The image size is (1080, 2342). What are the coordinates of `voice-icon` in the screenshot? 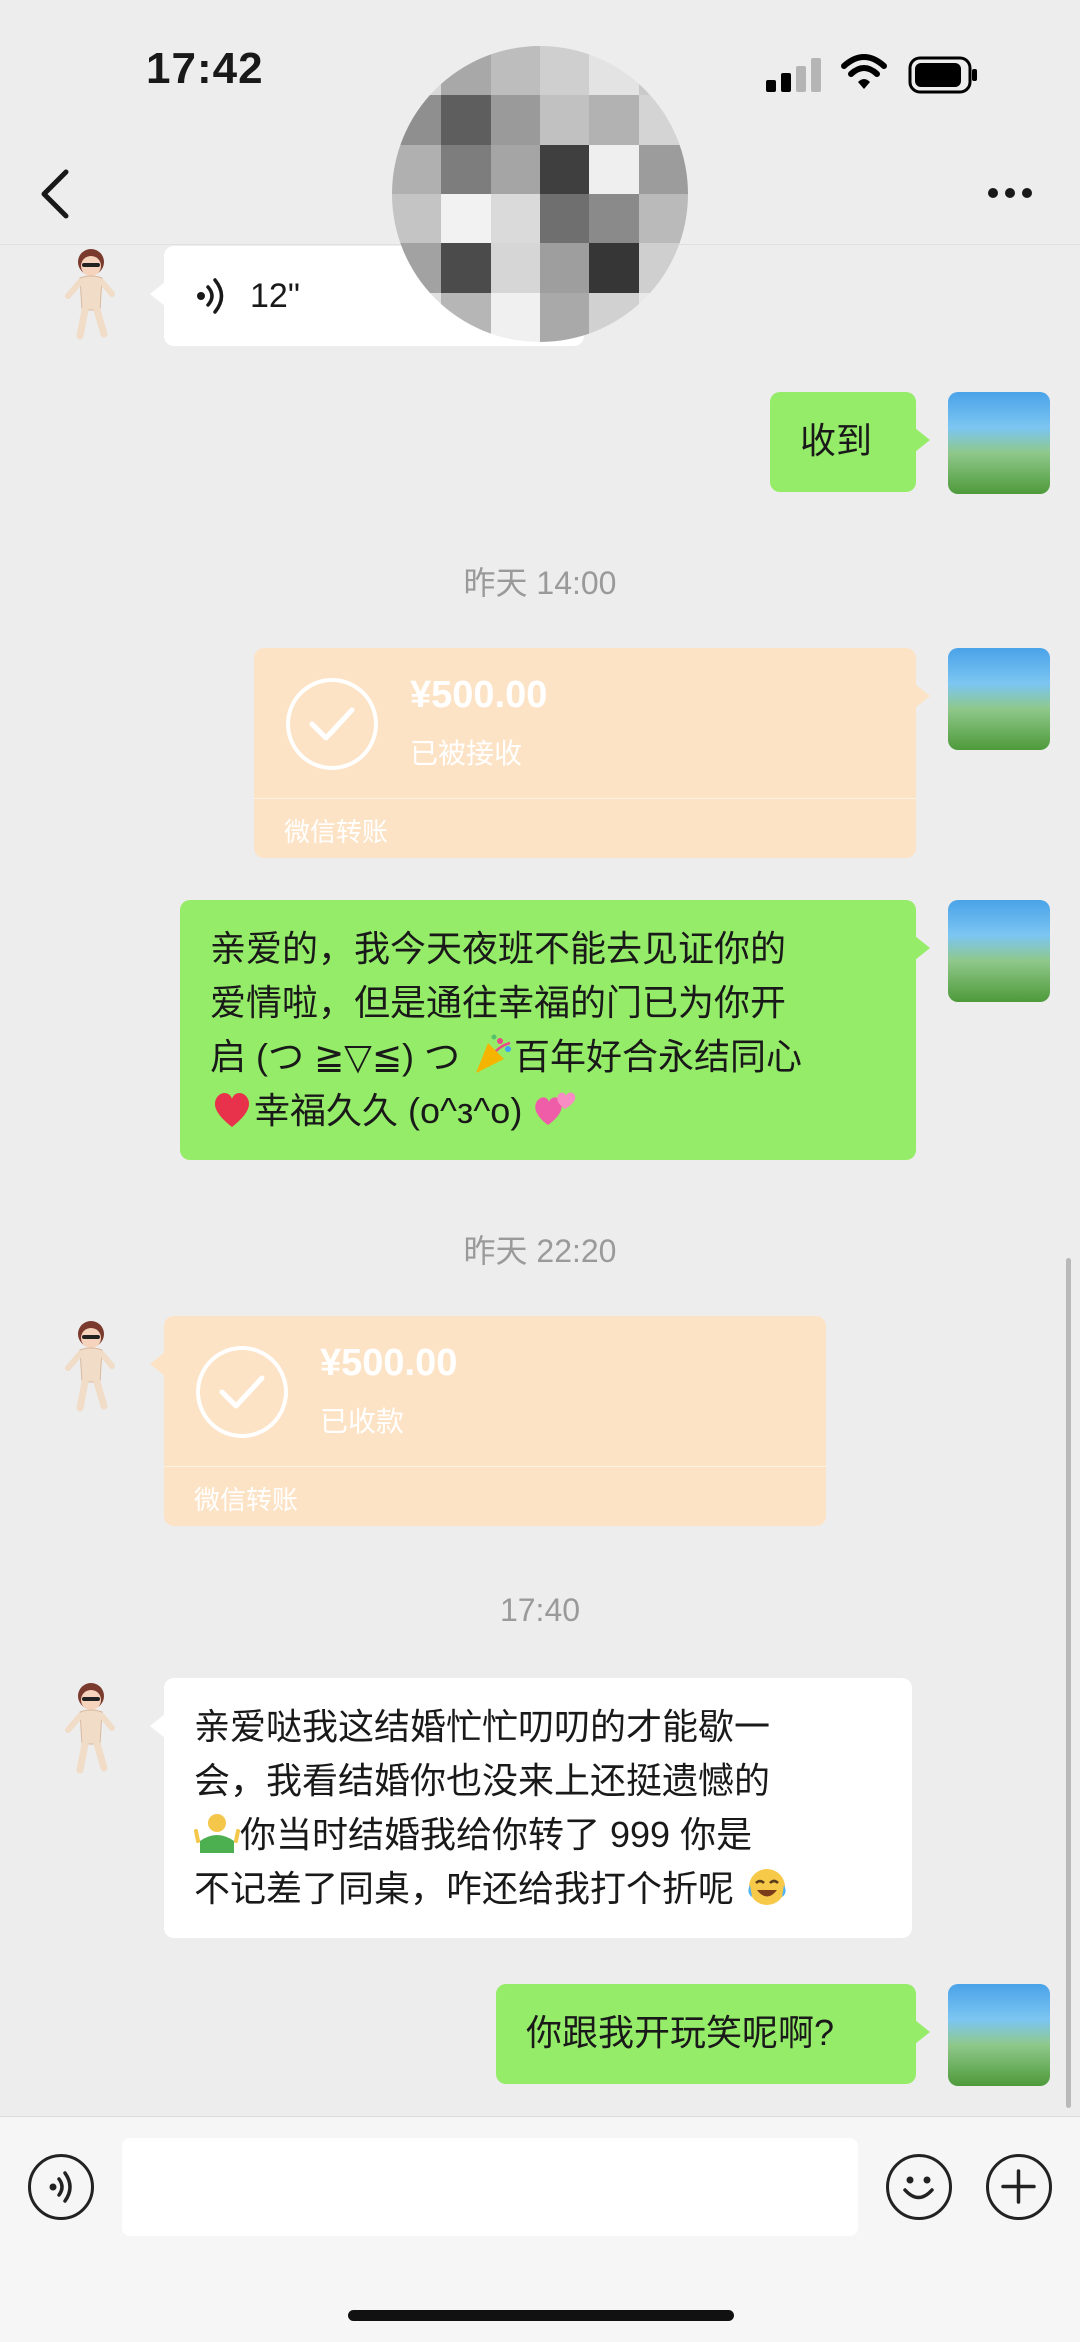 It's located at (61, 2187).